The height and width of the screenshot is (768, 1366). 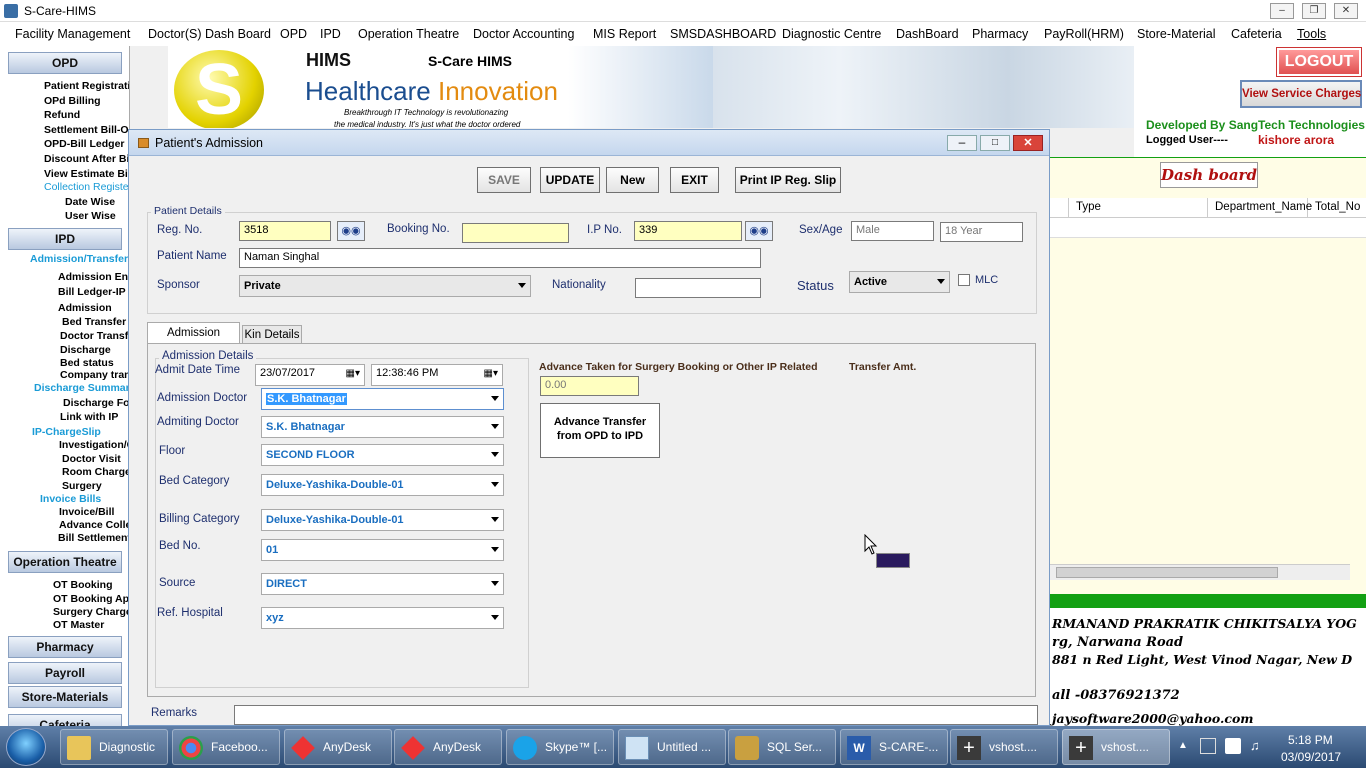 What do you see at coordinates (964, 280) in the screenshot?
I see `mlc-checkbox` at bounding box center [964, 280].